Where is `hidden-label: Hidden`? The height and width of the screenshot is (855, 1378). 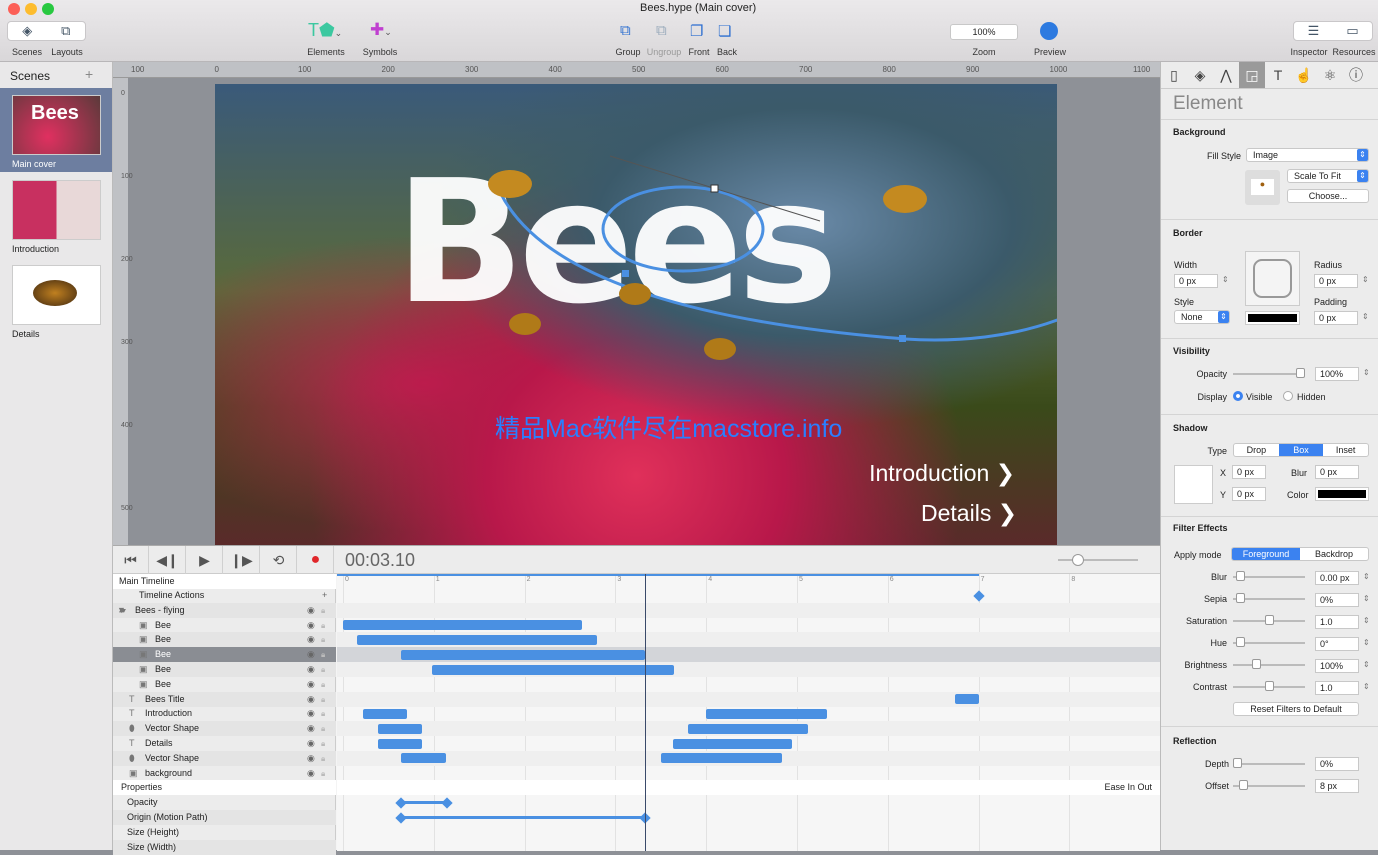
hidden-label: Hidden is located at coordinates (1311, 397).